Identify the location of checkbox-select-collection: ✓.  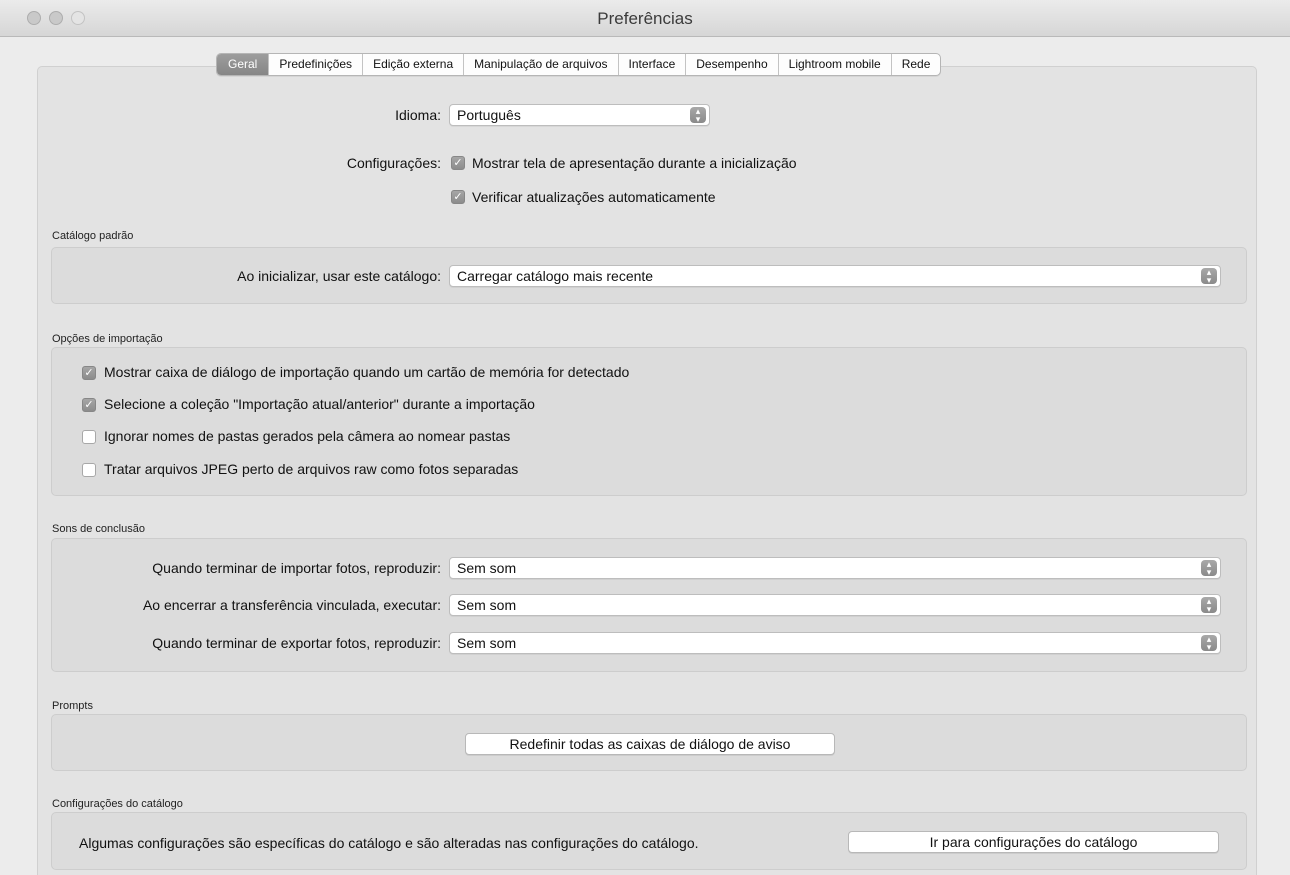
(89, 405).